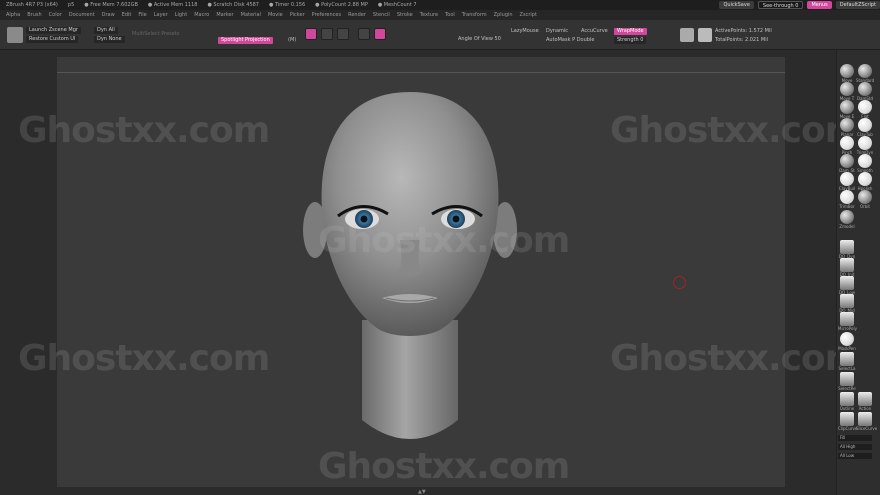 This screenshot has width=880, height=495. What do you see at coordinates (161, 15) in the screenshot?
I see `menu-layer: Layer` at bounding box center [161, 15].